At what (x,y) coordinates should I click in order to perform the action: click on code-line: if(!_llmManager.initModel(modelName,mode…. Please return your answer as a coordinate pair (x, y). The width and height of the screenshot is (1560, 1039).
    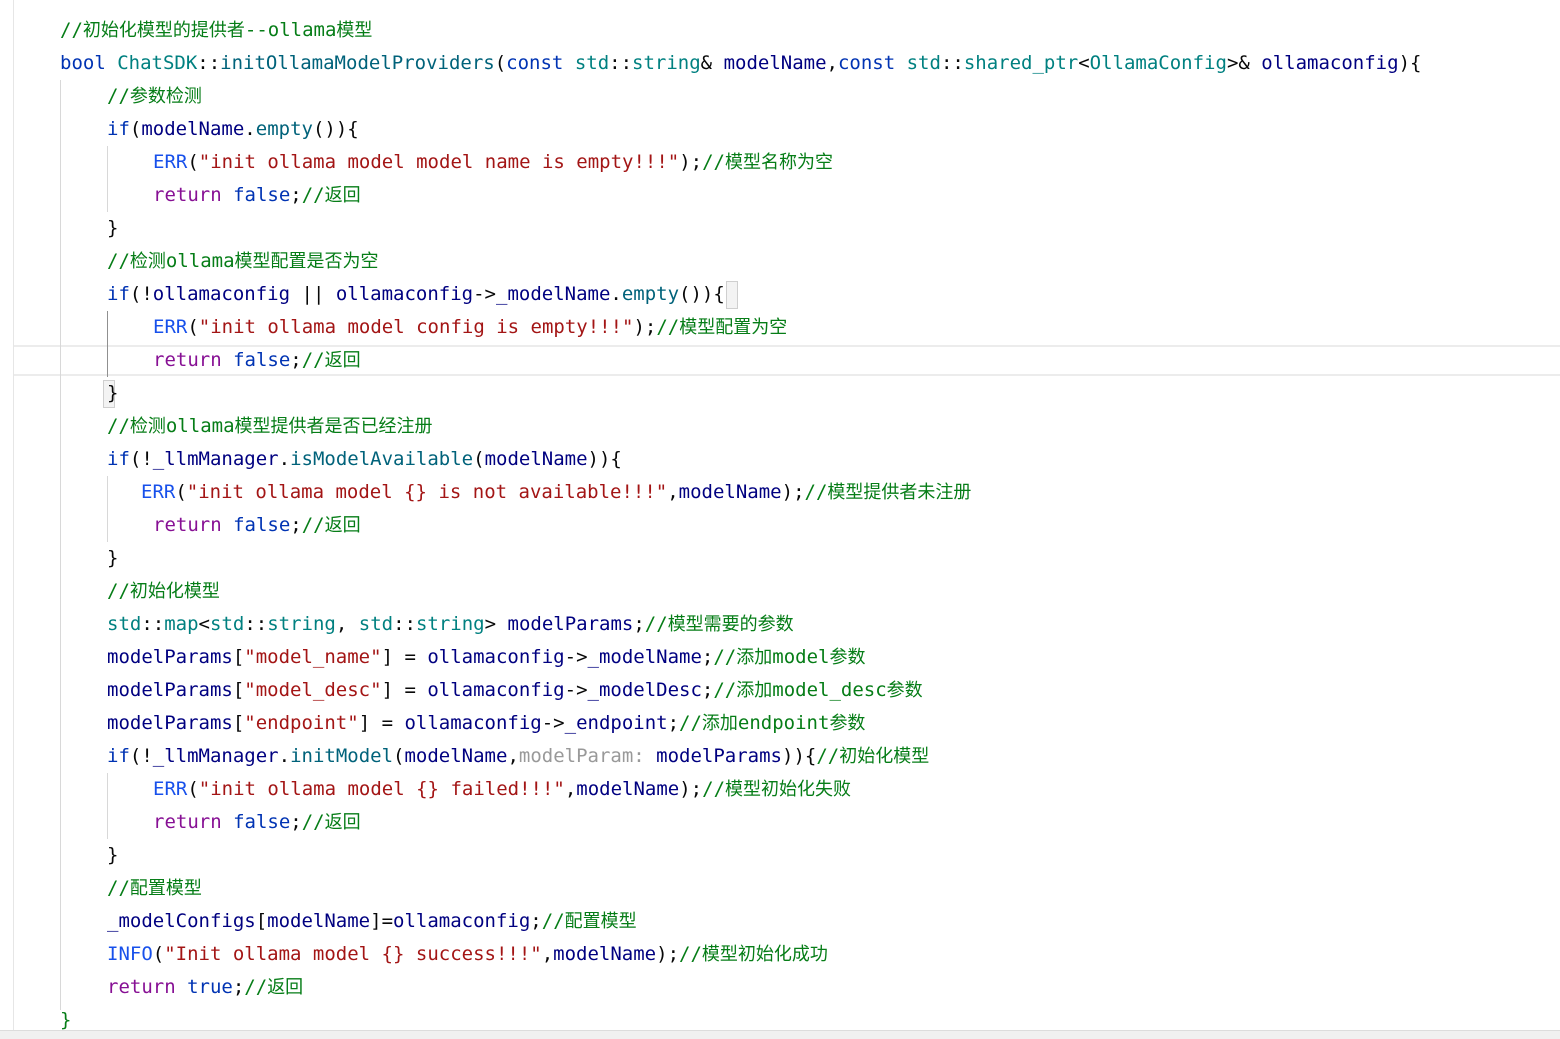
    Looking at the image, I should click on (518, 756).